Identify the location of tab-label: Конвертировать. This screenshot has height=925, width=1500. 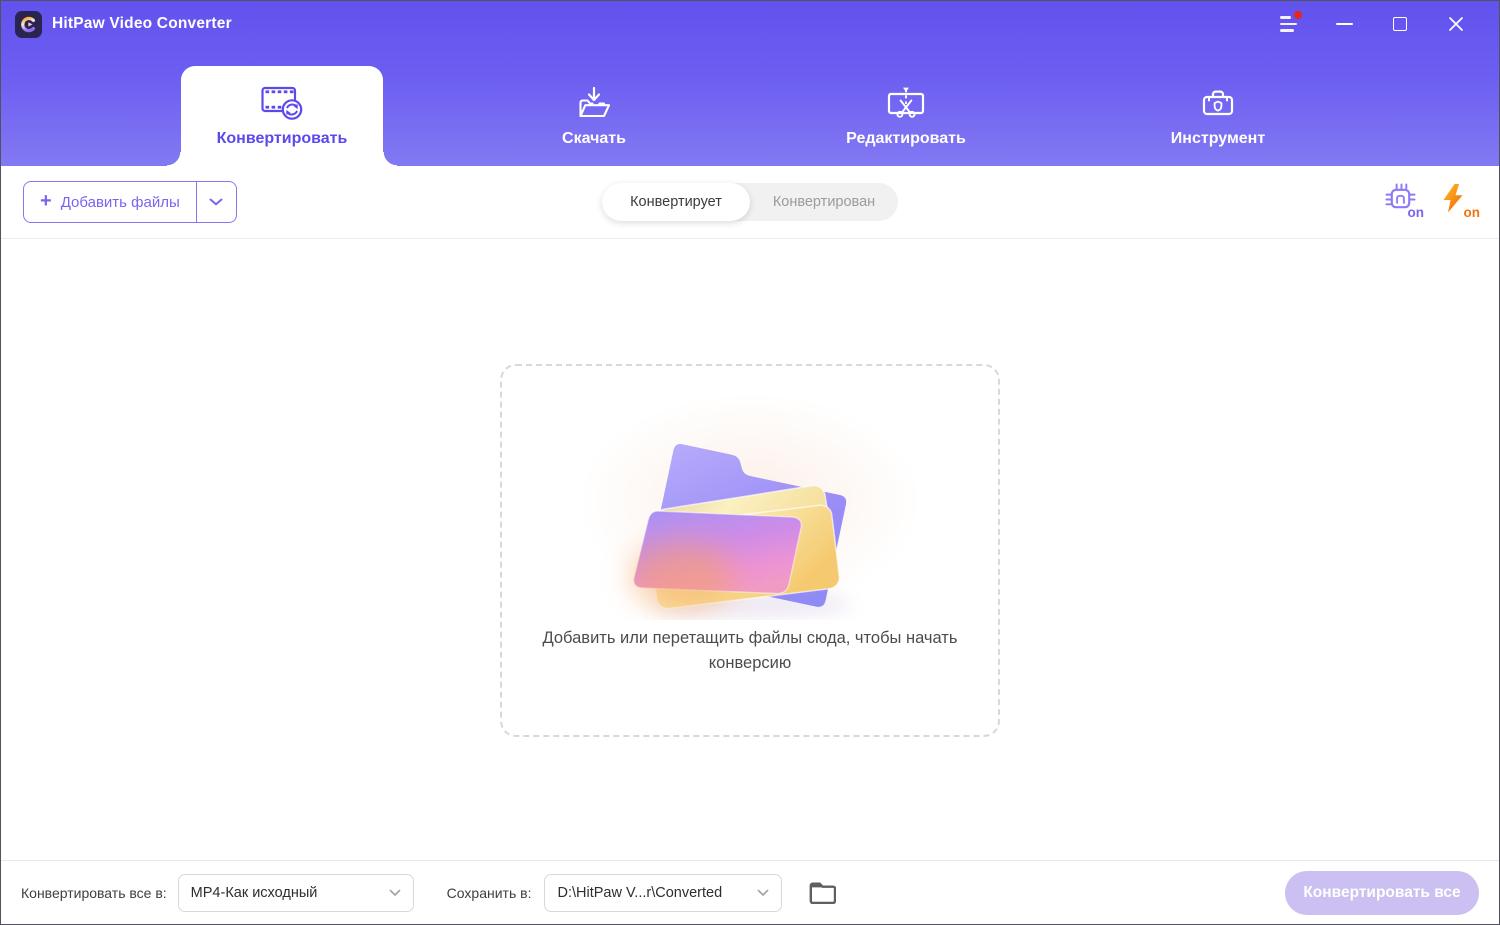
(282, 138).